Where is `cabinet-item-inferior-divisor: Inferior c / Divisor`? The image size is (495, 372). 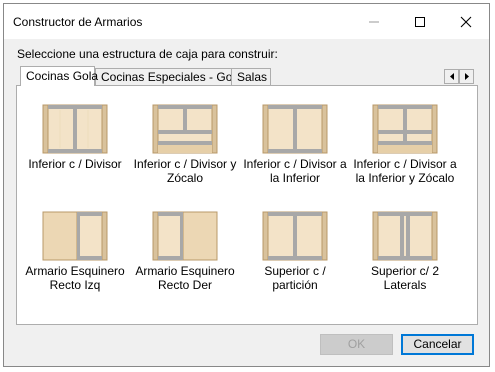 cabinet-item-inferior-divisor: Inferior c / Divisor is located at coordinates (75, 137).